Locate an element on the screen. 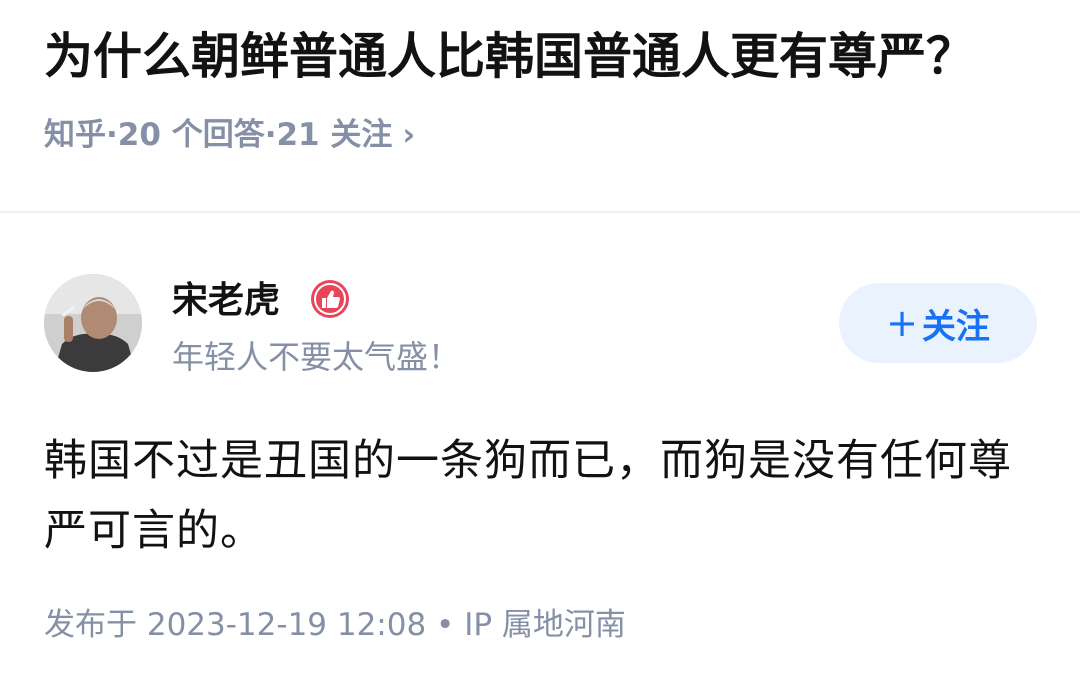 Image resolution: width=1080 pixels, height=691 pixels. plus-icon: + is located at coordinates (902, 323).